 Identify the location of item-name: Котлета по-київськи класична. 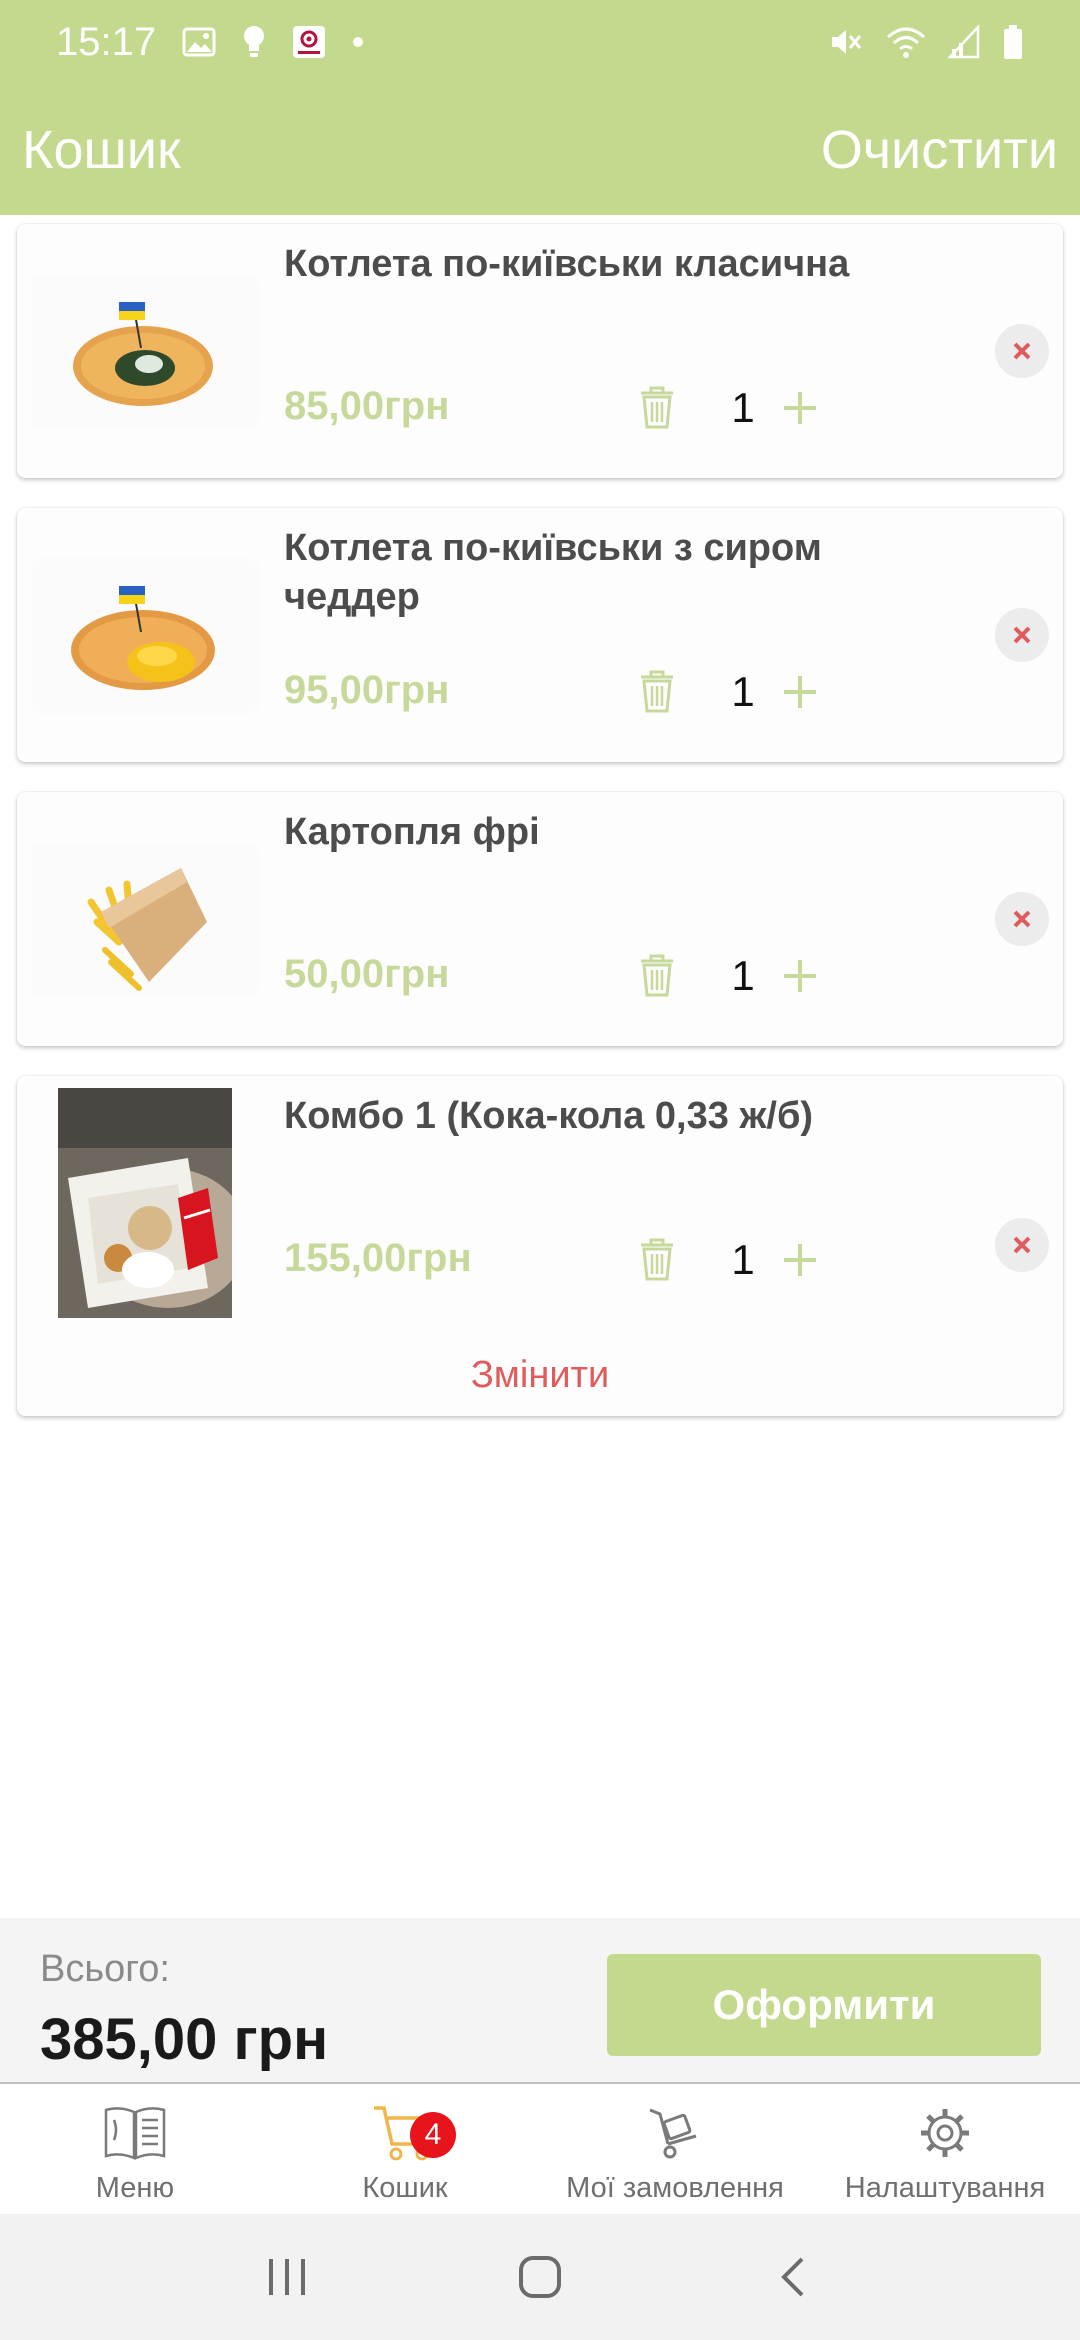
(567, 264).